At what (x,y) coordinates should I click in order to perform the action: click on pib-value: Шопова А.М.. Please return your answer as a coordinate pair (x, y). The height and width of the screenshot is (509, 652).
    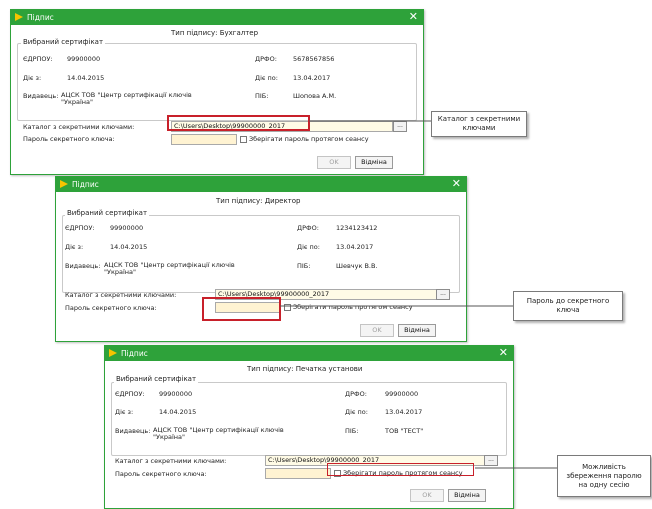
    Looking at the image, I should click on (315, 96).